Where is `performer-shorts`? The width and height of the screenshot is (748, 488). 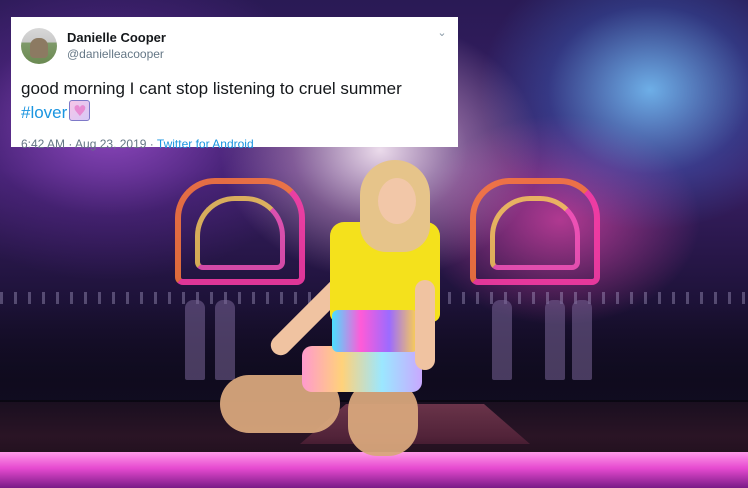
performer-shorts is located at coordinates (362, 369).